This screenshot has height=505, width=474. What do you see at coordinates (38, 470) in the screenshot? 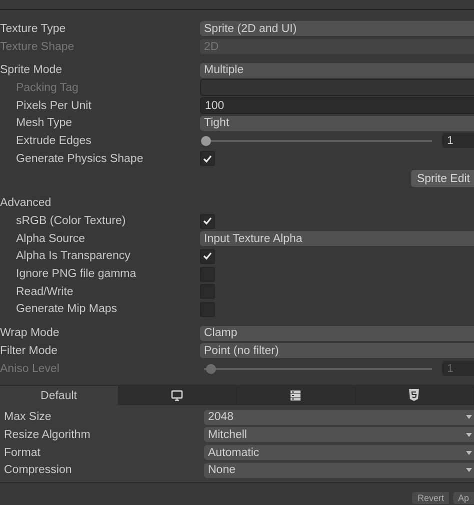
I see `field-label: Compression` at bounding box center [38, 470].